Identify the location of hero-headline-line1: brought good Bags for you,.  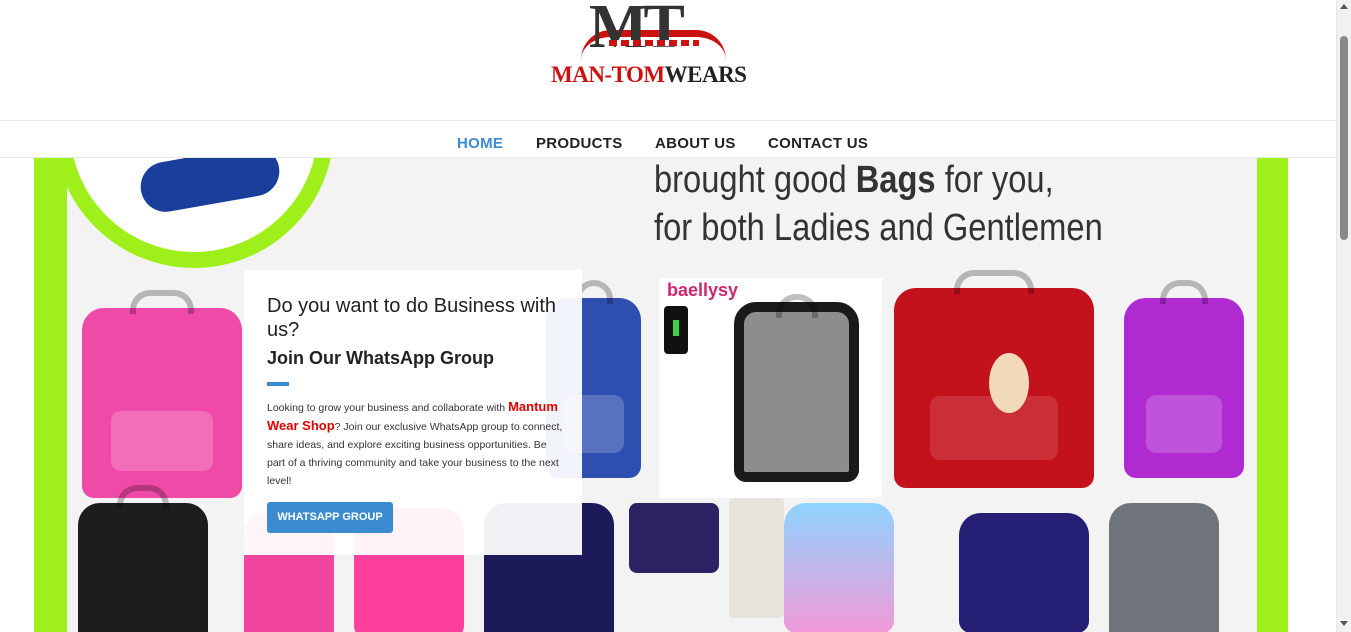
(878, 181).